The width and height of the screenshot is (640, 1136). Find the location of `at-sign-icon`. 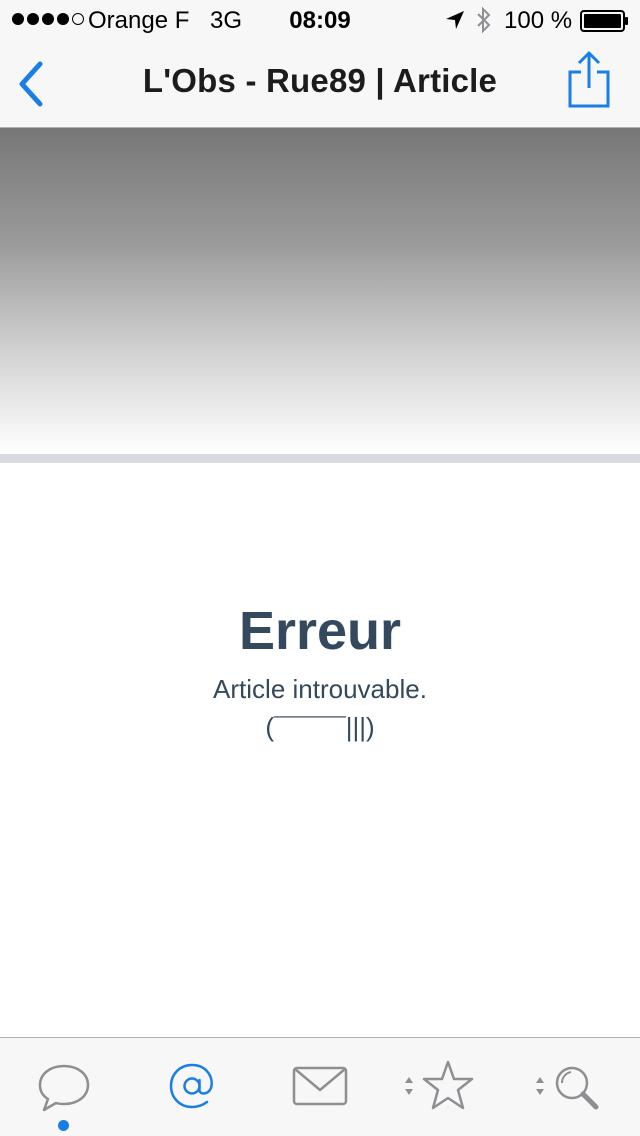

at-sign-icon is located at coordinates (191, 1086).